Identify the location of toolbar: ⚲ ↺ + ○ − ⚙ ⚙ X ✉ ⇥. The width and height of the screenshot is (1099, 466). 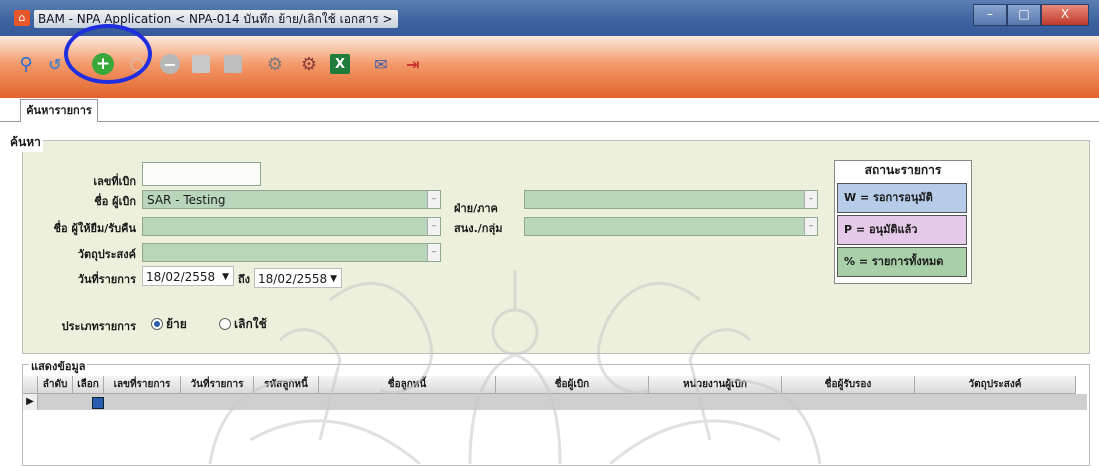
(549, 67).